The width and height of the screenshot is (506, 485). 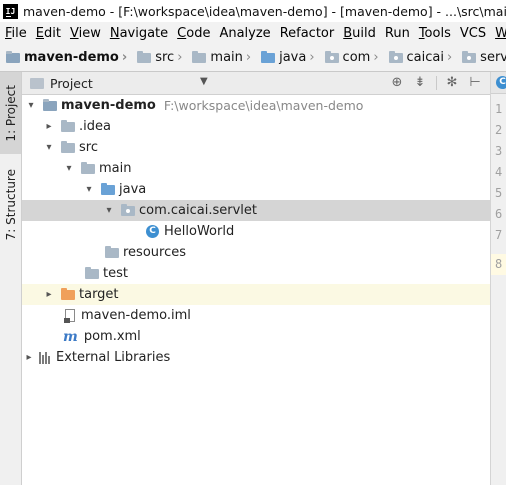 What do you see at coordinates (204, 81) in the screenshot?
I see `chevron-down-icon: ▼` at bounding box center [204, 81].